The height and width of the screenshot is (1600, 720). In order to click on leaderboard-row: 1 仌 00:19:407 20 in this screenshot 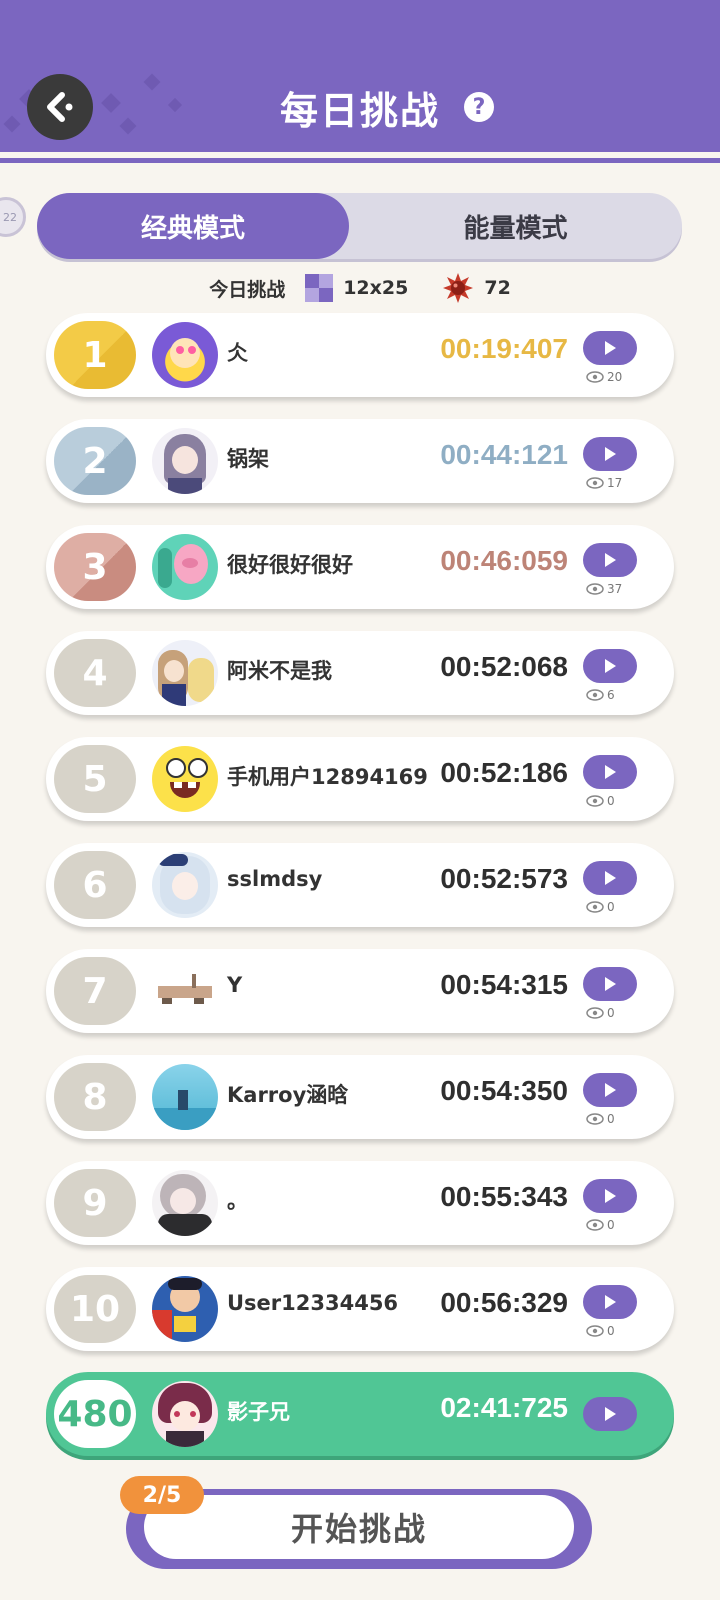, I will do `click(360, 355)`.